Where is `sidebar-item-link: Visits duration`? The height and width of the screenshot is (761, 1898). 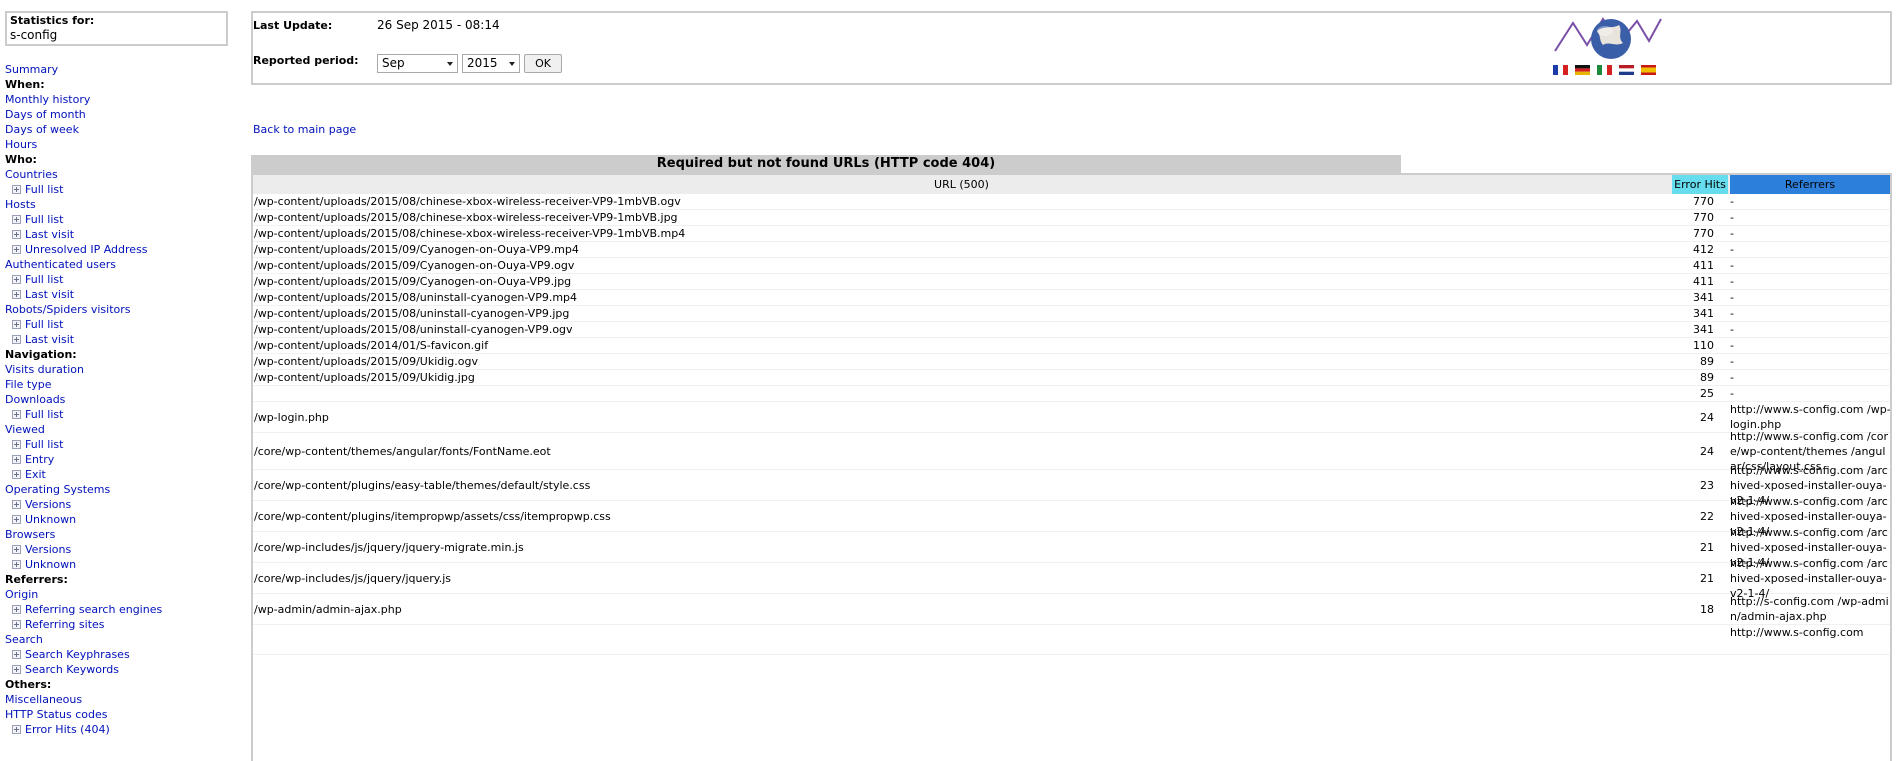 sidebar-item-link: Visits duration is located at coordinates (122, 369).